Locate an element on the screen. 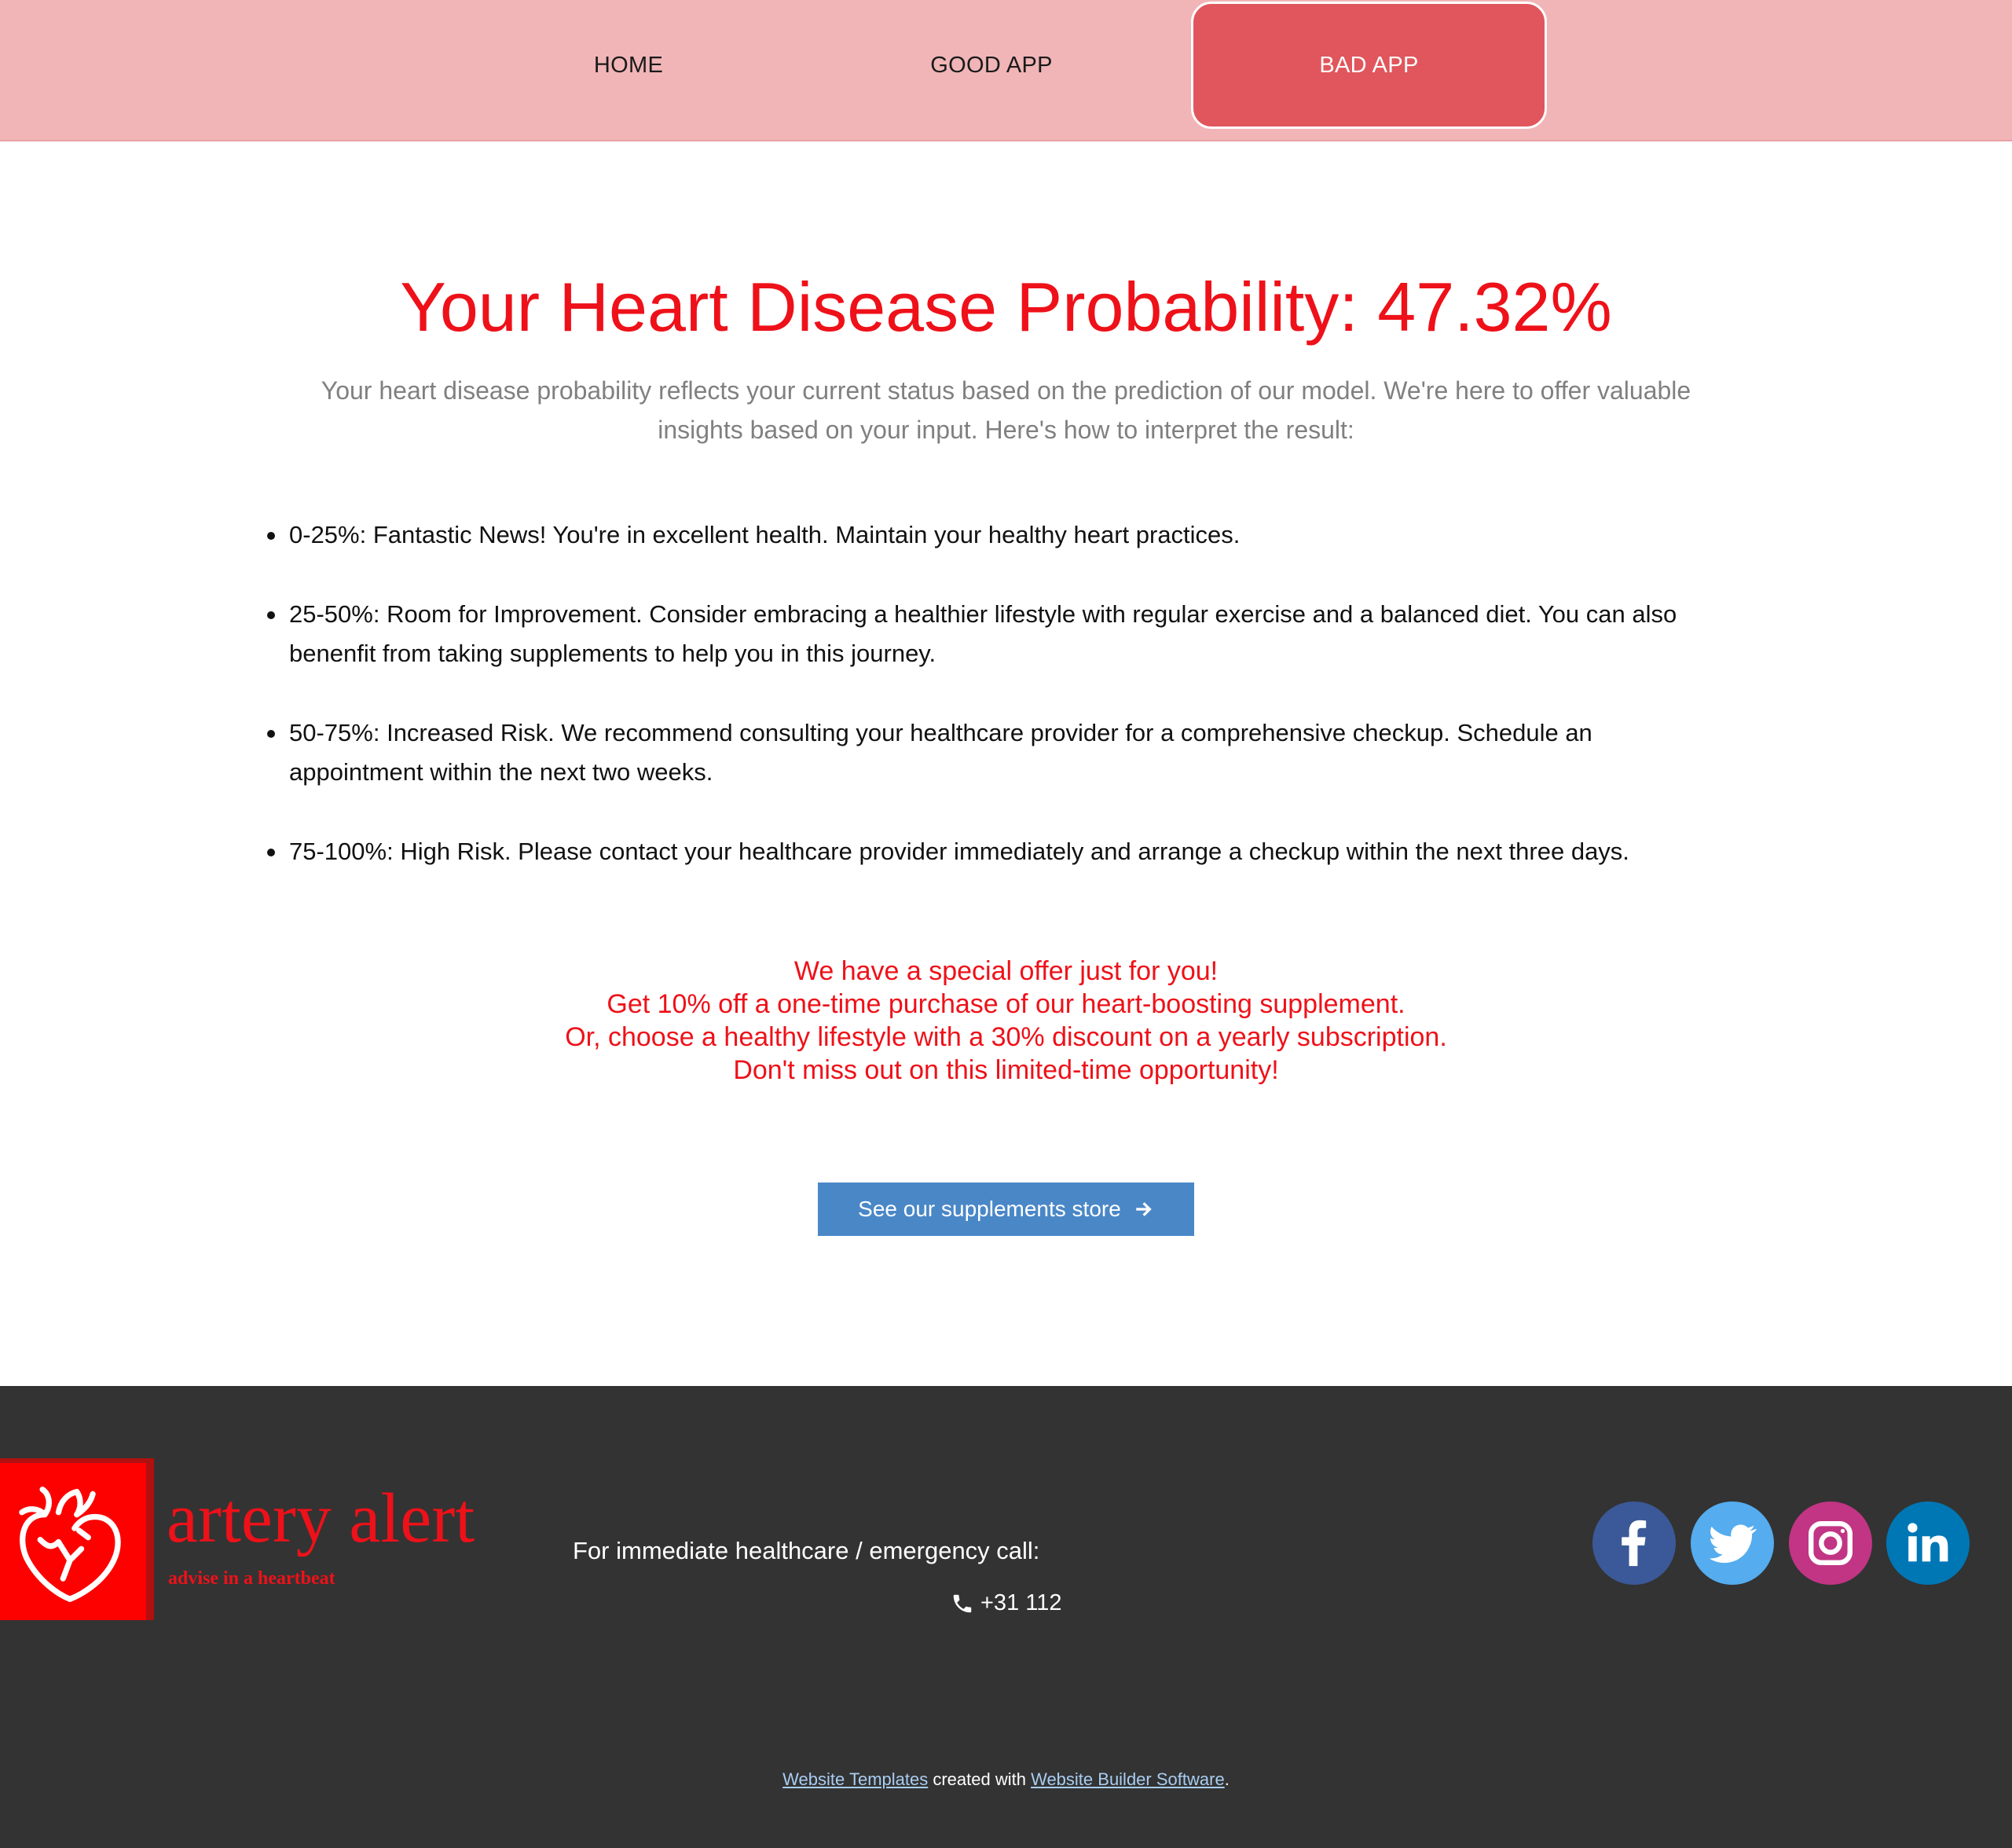 Image resolution: width=2012 pixels, height=1848 pixels. top-navigation: HOME GOOD APP BAD APP is located at coordinates (1006, 70).